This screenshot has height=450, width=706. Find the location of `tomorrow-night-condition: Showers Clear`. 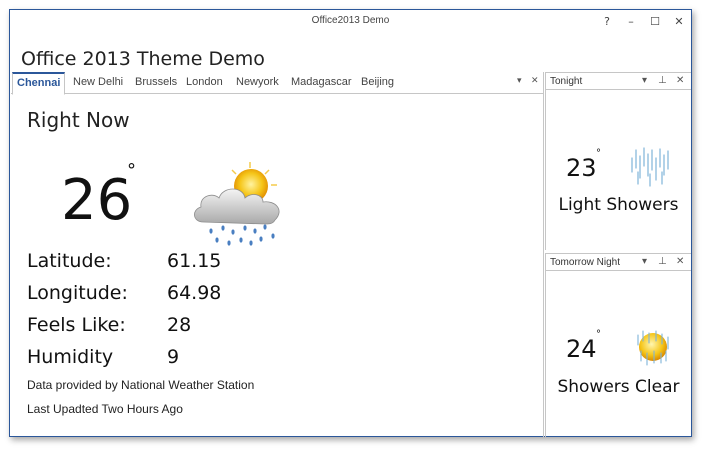

tomorrow-night-condition: Showers Clear is located at coordinates (618, 387).